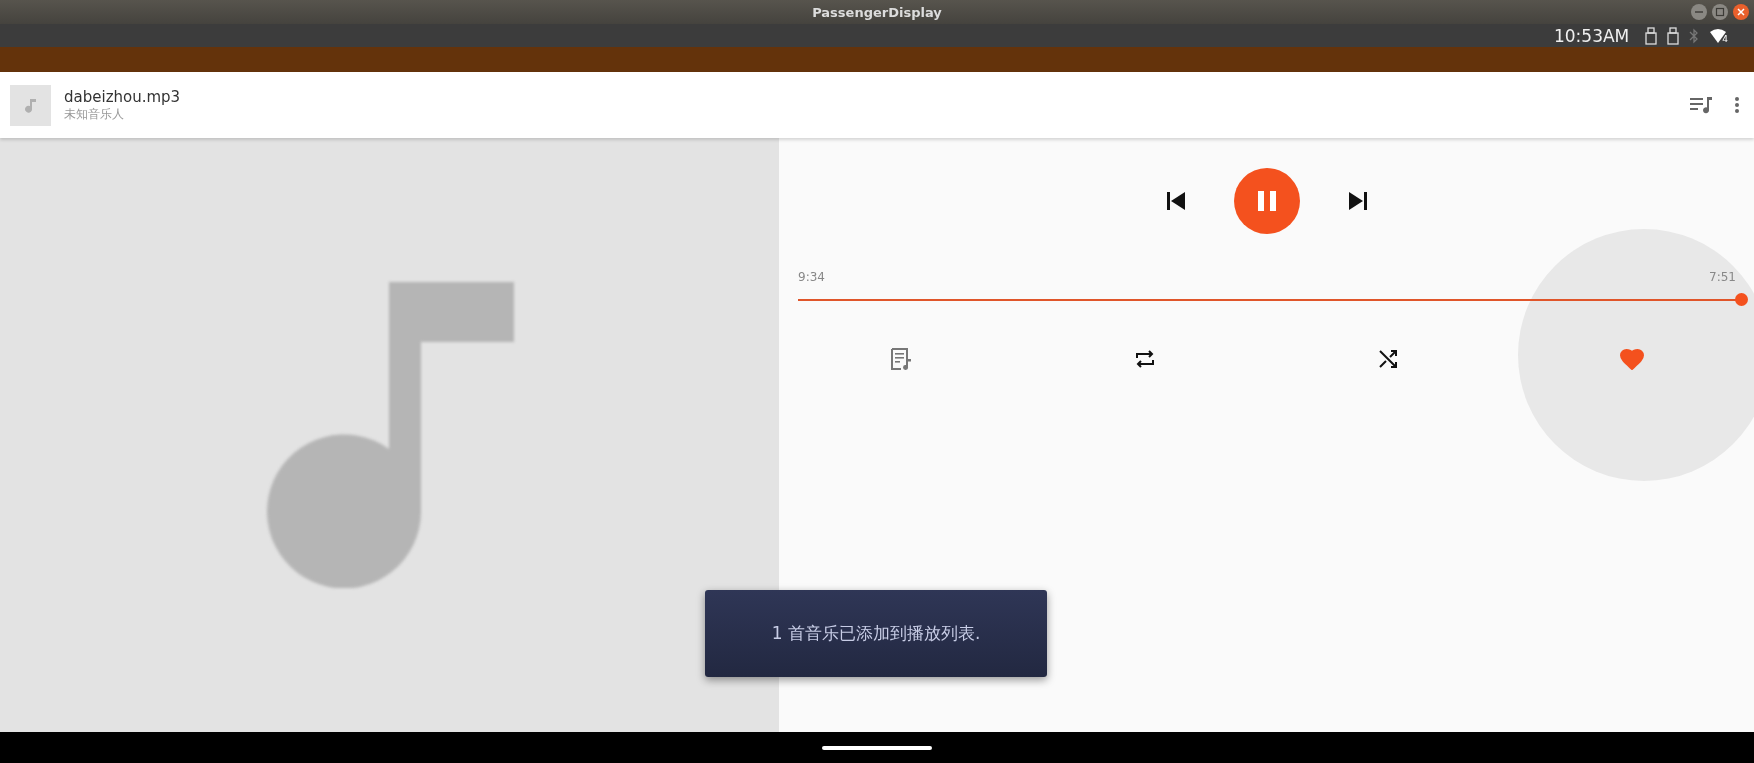 The width and height of the screenshot is (1754, 763). I want to click on next-icon, so click(1357, 201).